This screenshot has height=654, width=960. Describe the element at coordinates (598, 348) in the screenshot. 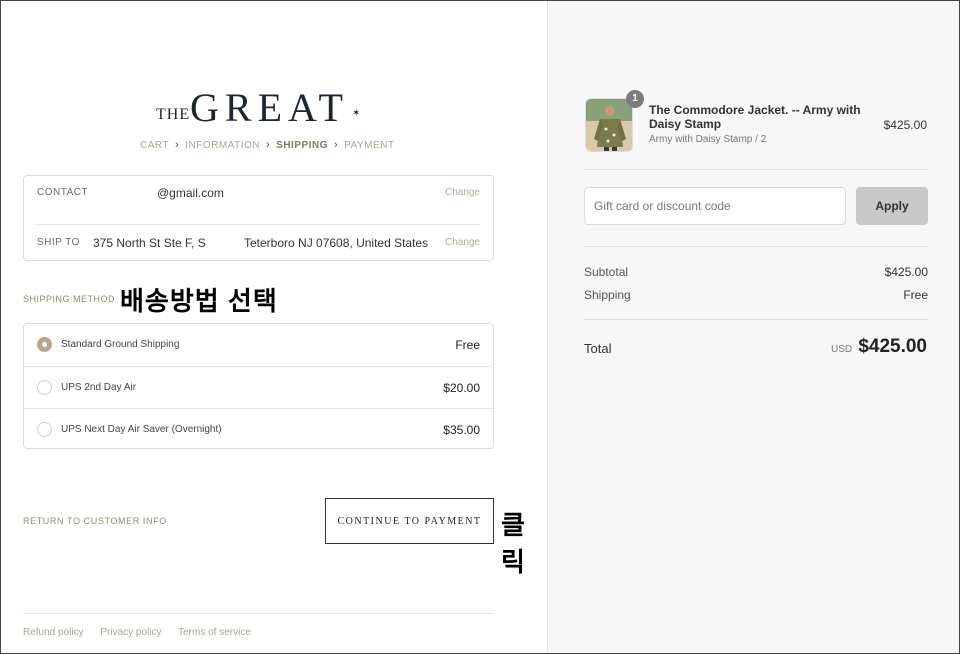

I see `total-label: Total` at that location.